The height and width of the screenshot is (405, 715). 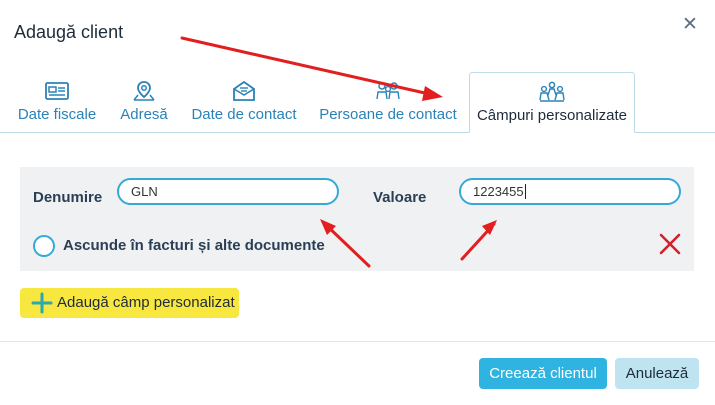 What do you see at coordinates (42, 303) in the screenshot?
I see `plus-icon` at bounding box center [42, 303].